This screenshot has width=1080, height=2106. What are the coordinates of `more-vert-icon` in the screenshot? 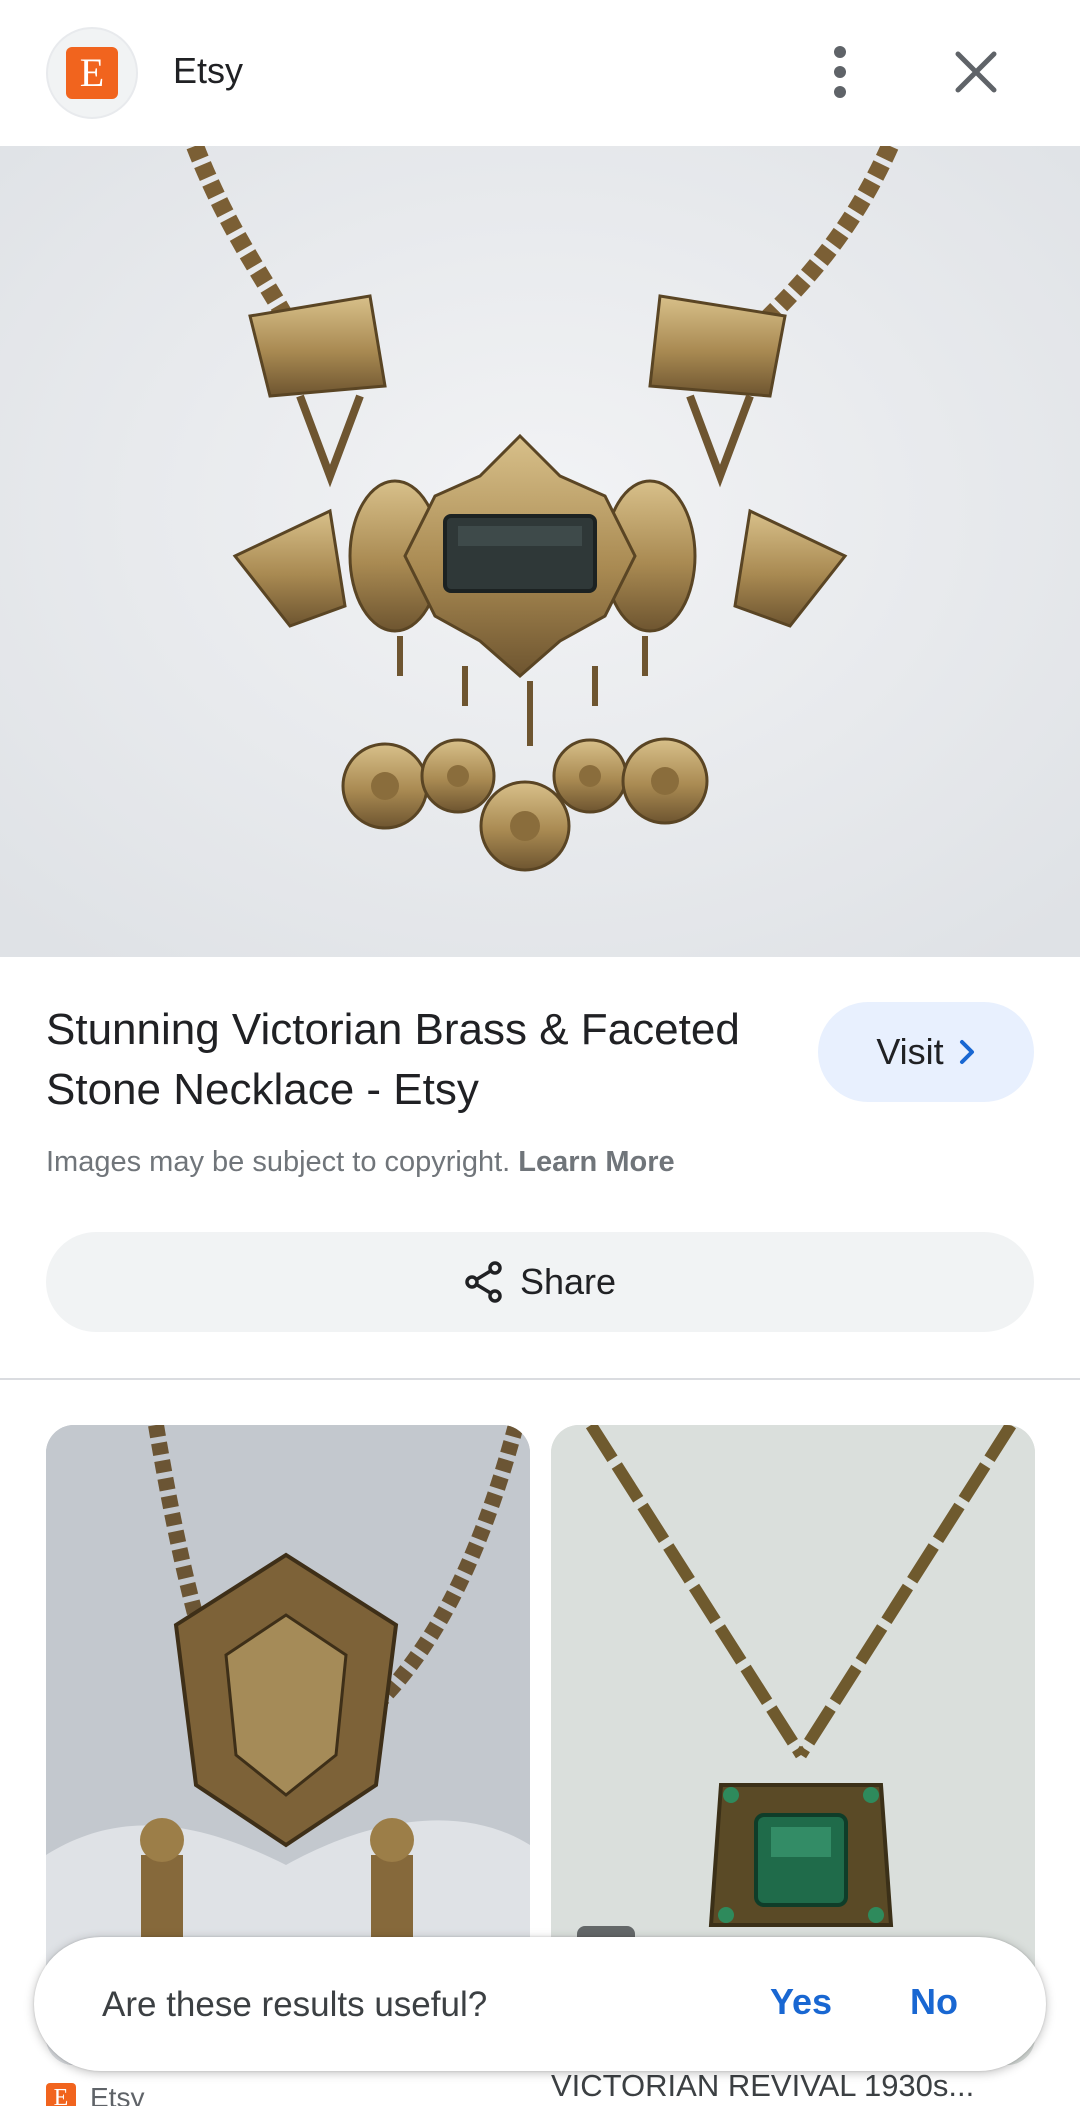 It's located at (840, 72).